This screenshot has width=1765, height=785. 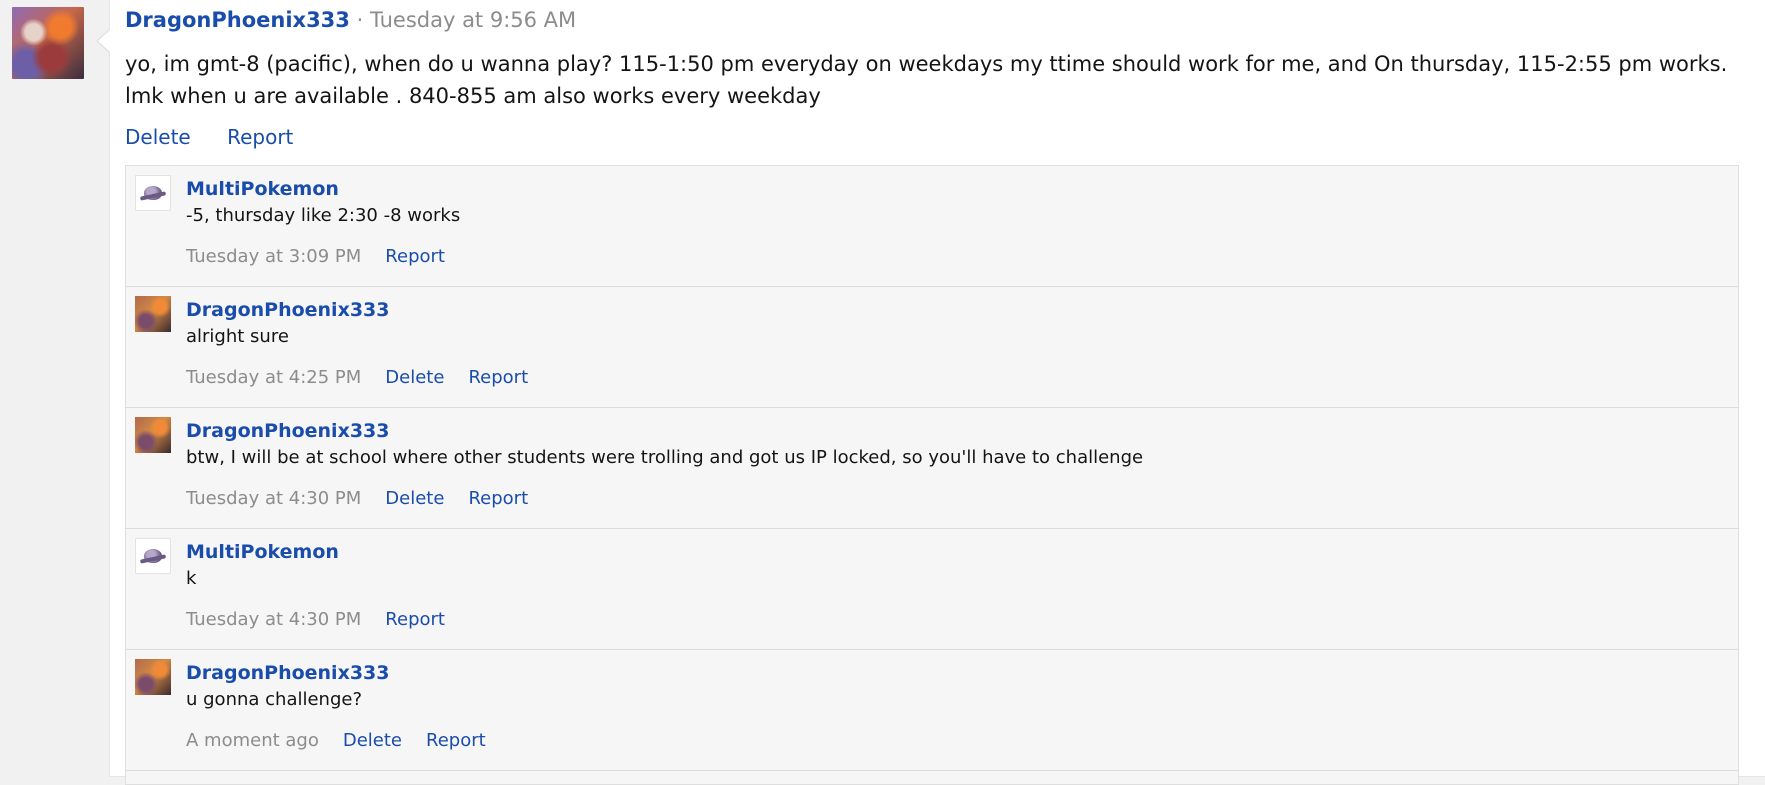 I want to click on post-timestamp: Tuesday at 9:56 AM, so click(x=473, y=20).